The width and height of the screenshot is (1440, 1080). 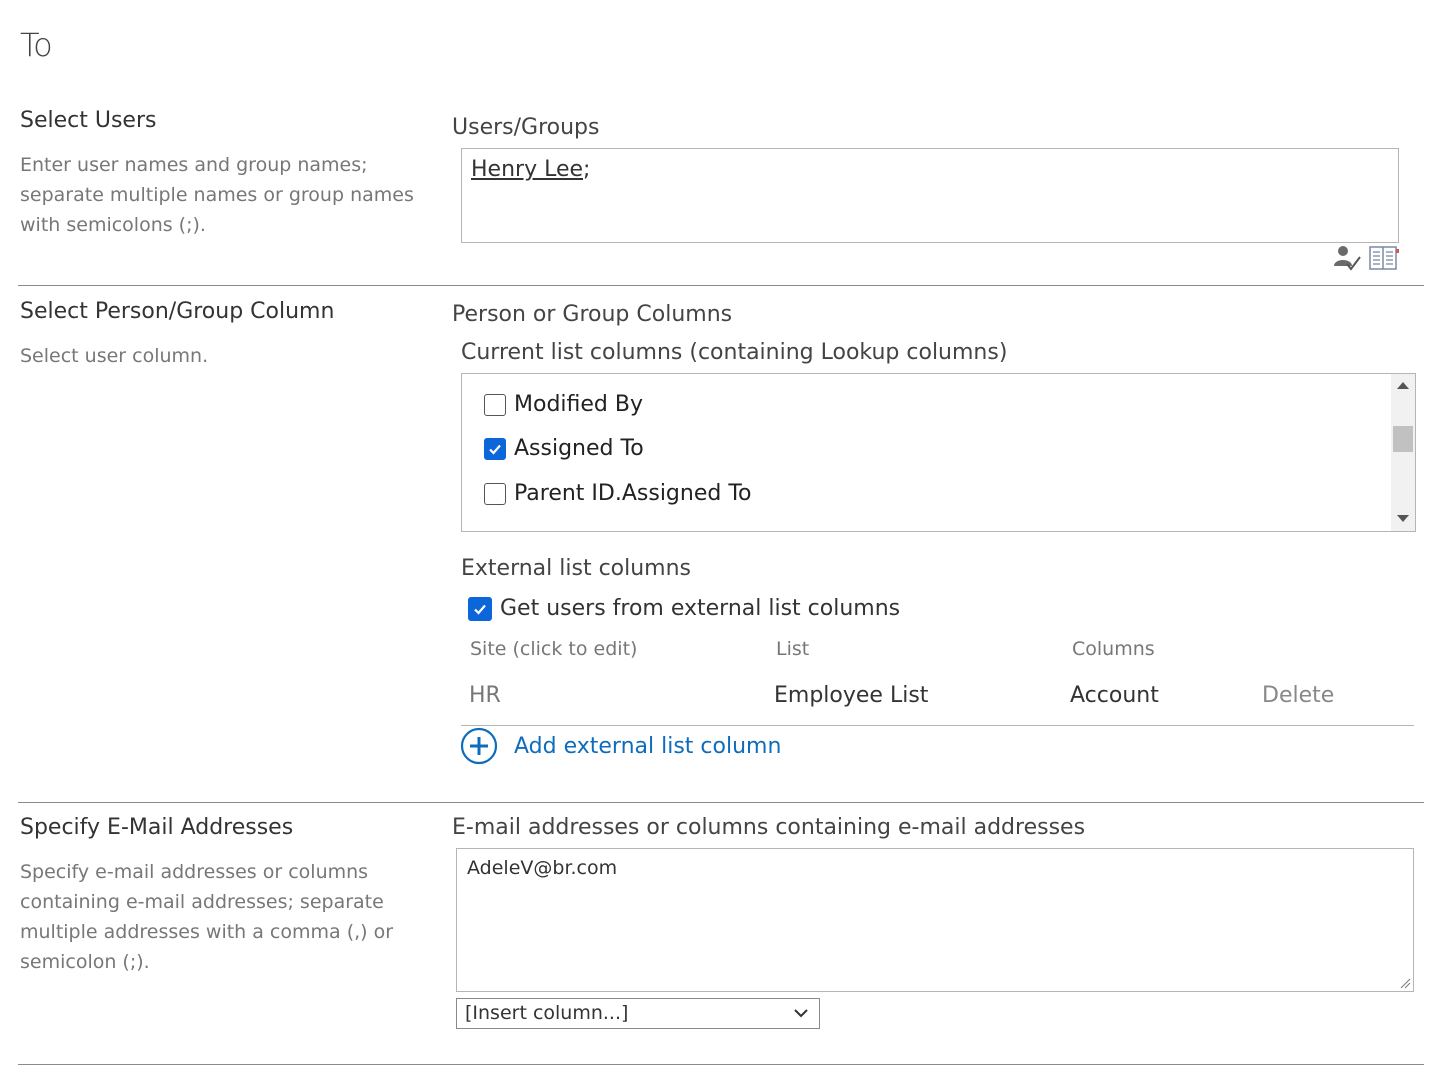 What do you see at coordinates (1113, 649) in the screenshot?
I see `table-header-columns: Columns` at bounding box center [1113, 649].